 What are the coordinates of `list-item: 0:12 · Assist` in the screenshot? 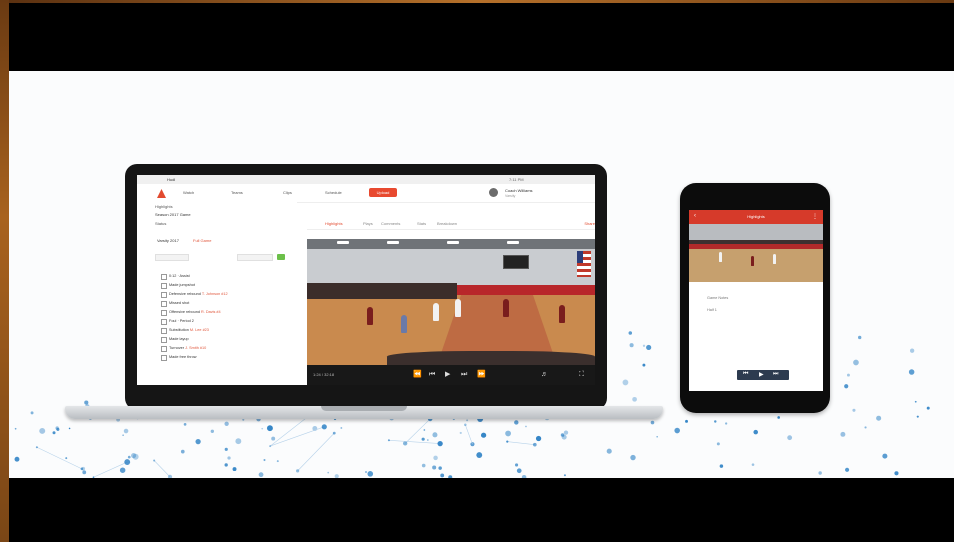 It's located at (217, 276).